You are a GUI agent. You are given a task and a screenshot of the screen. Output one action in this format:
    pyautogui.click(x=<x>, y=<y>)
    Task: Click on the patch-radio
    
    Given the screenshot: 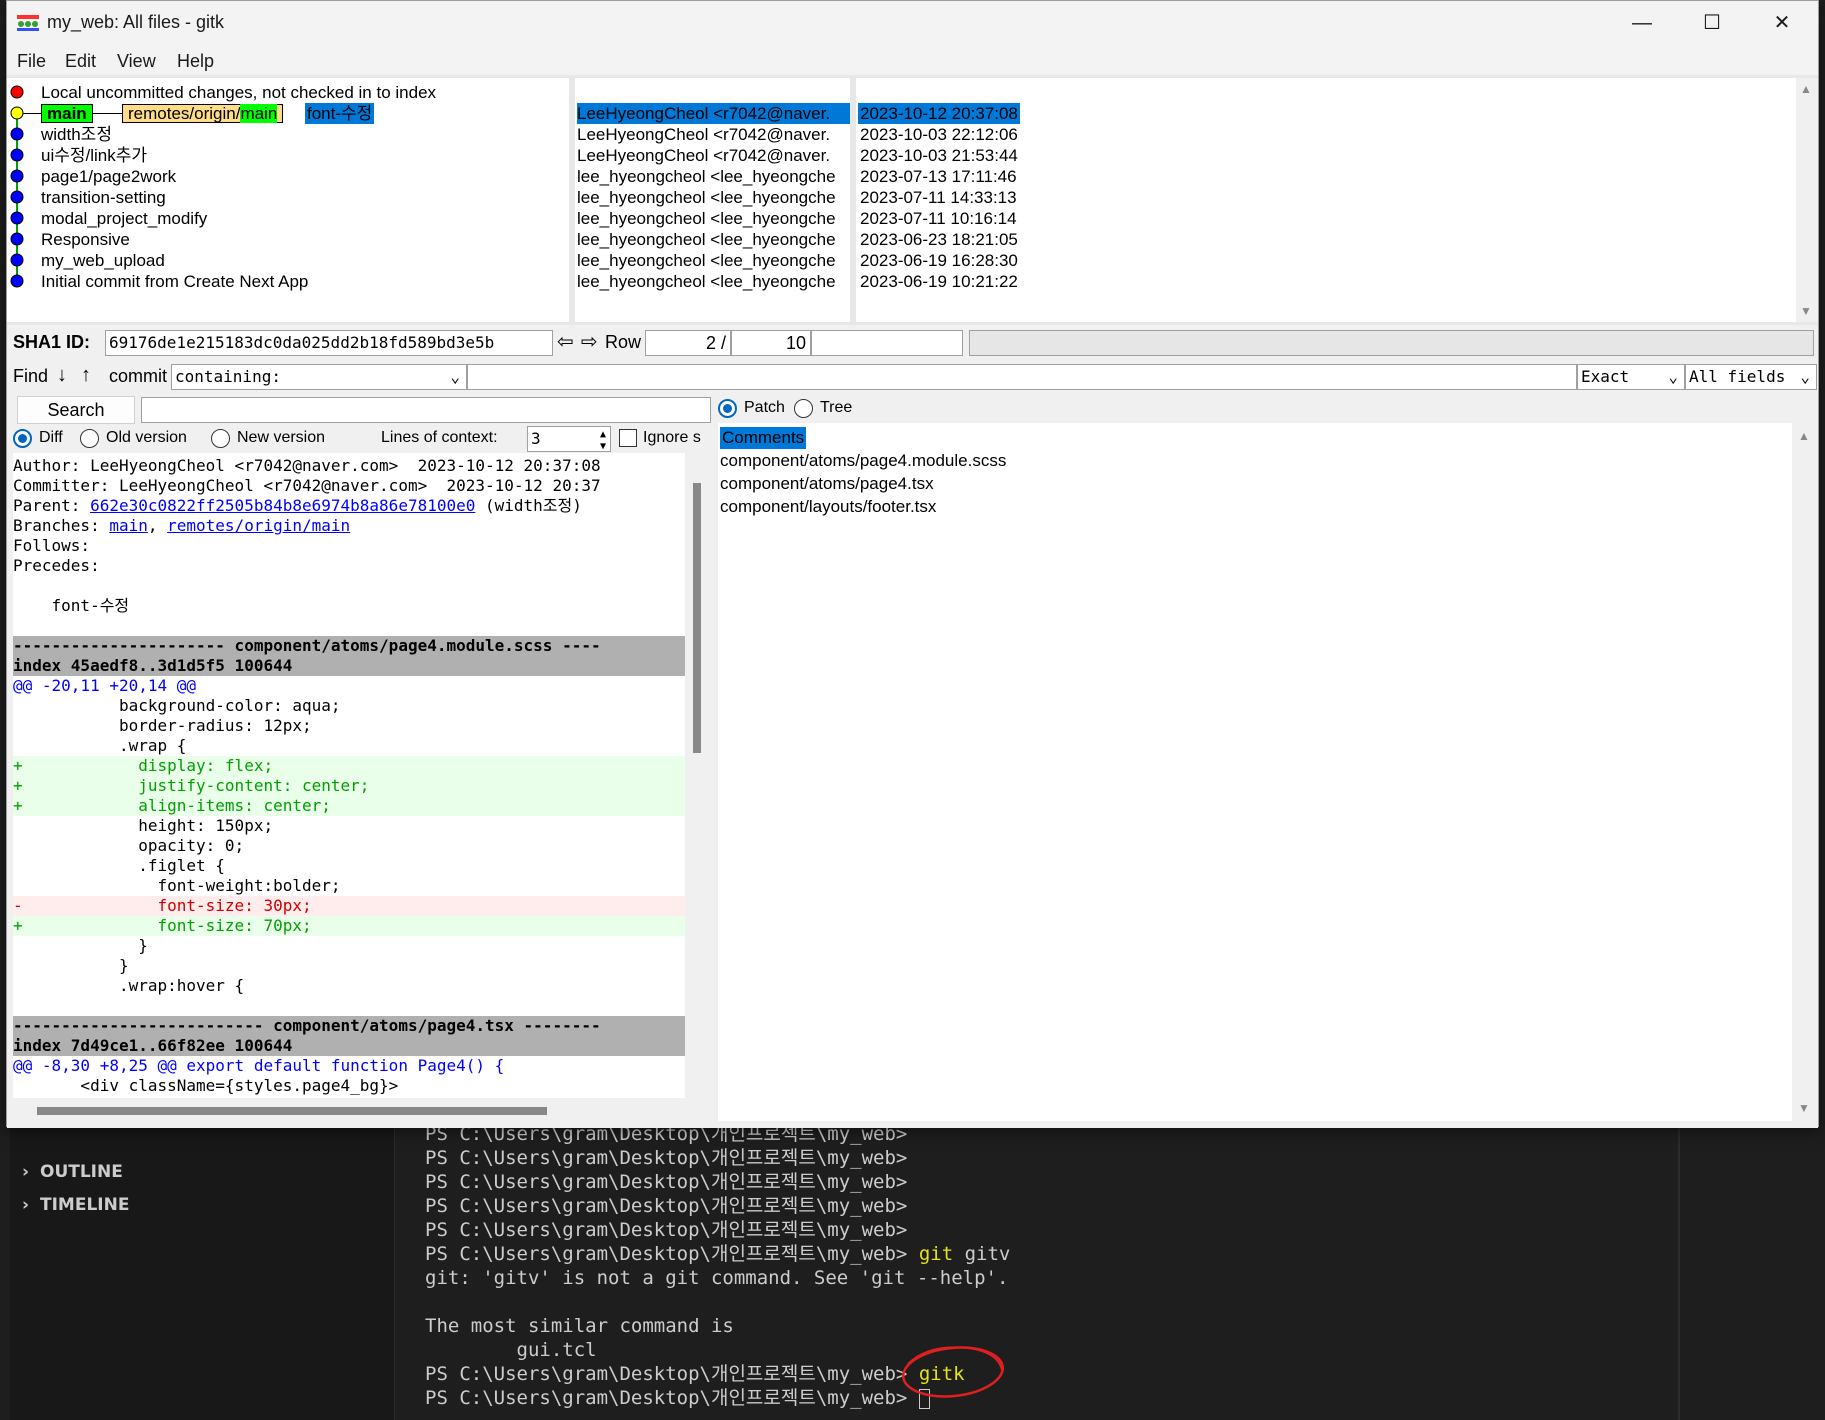 What is the action you would take?
    pyautogui.click(x=727, y=408)
    